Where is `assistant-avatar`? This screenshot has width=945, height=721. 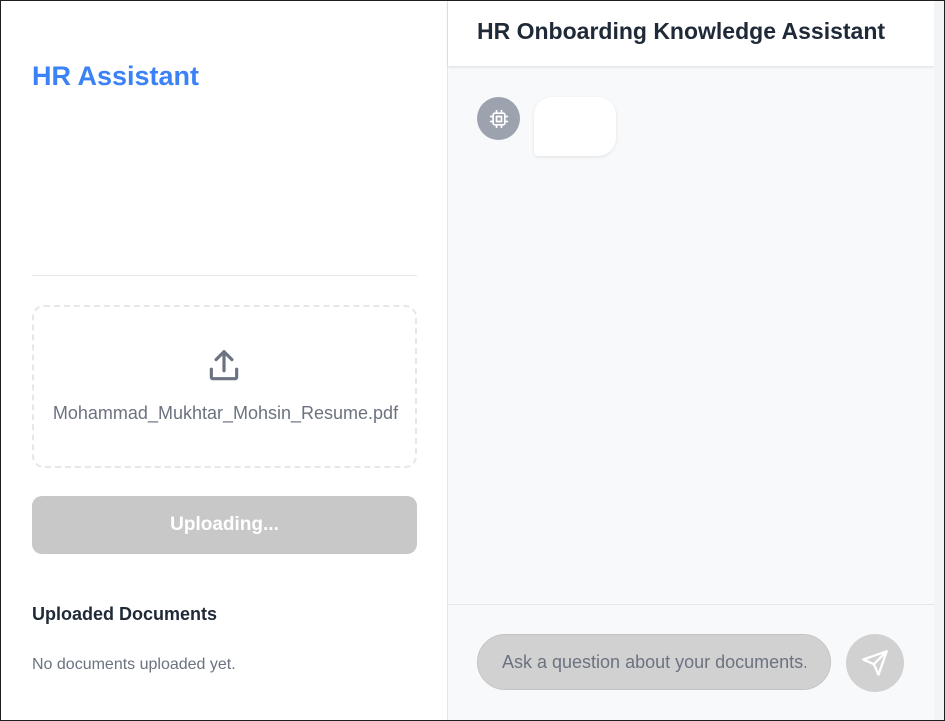 assistant-avatar is located at coordinates (498, 118).